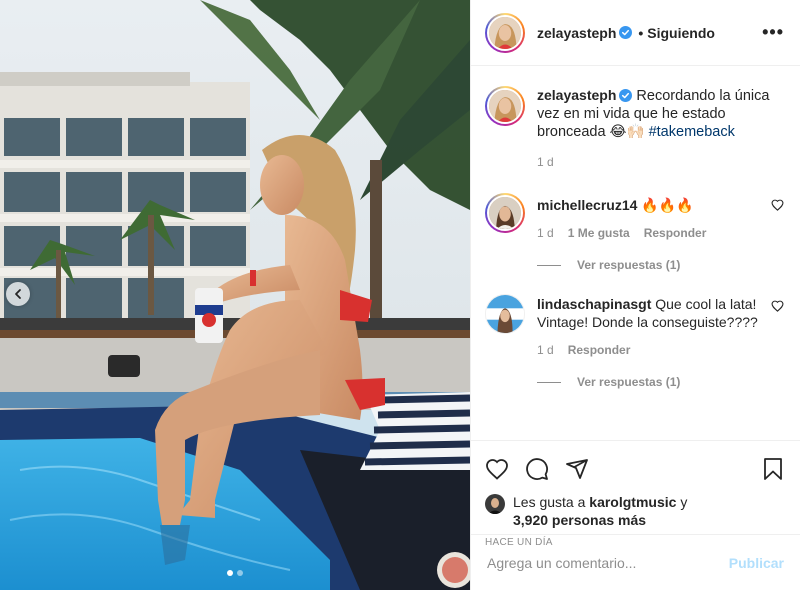  What do you see at coordinates (684, 502) in the screenshot?
I see `likes-and: y` at bounding box center [684, 502].